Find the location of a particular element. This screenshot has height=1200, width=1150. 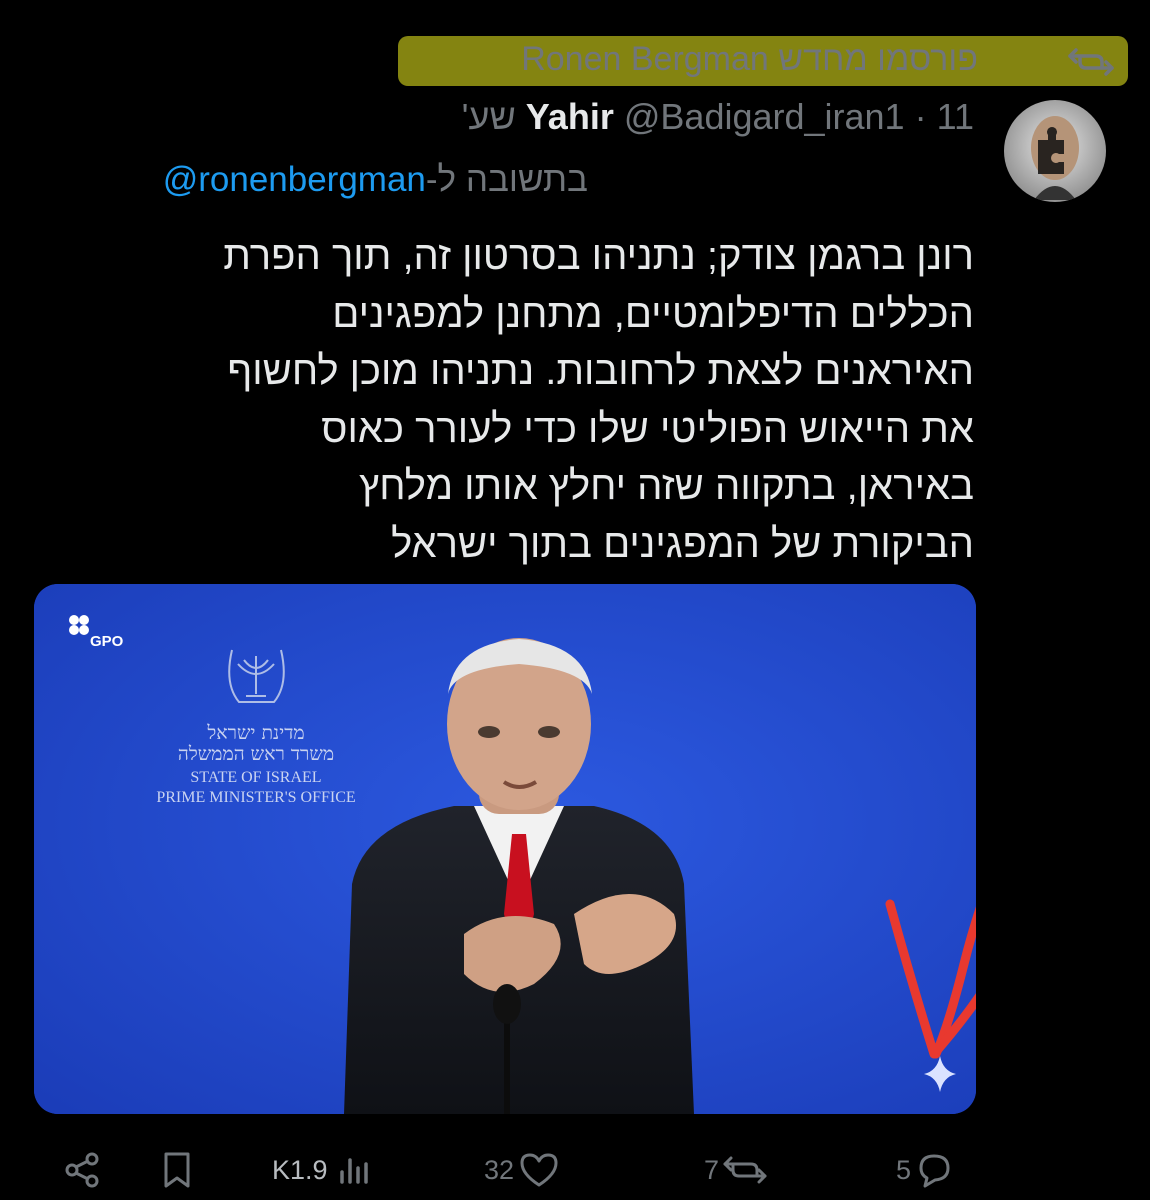

tweet-header: Yahir @Badigard_iran1 · 11 שע' is located at coordinates (718, 117).